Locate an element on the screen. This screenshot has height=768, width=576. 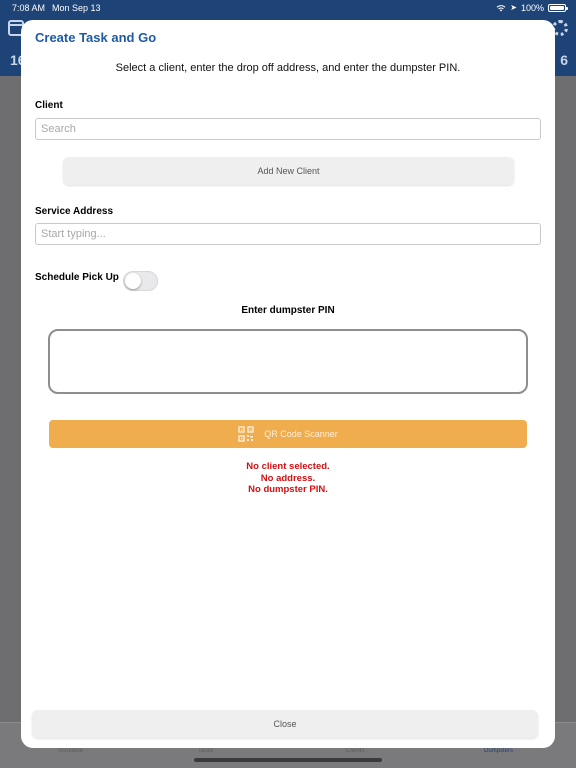
schedule-pickup-label: Schedule Pick Up is located at coordinates (77, 277).